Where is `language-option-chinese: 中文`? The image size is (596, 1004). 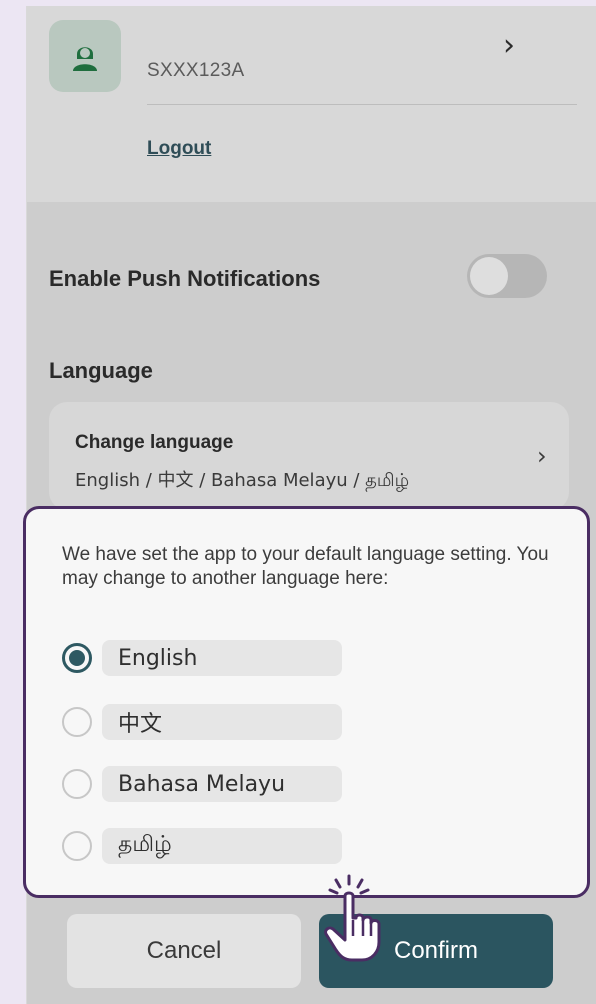 language-option-chinese: 中文 is located at coordinates (202, 722).